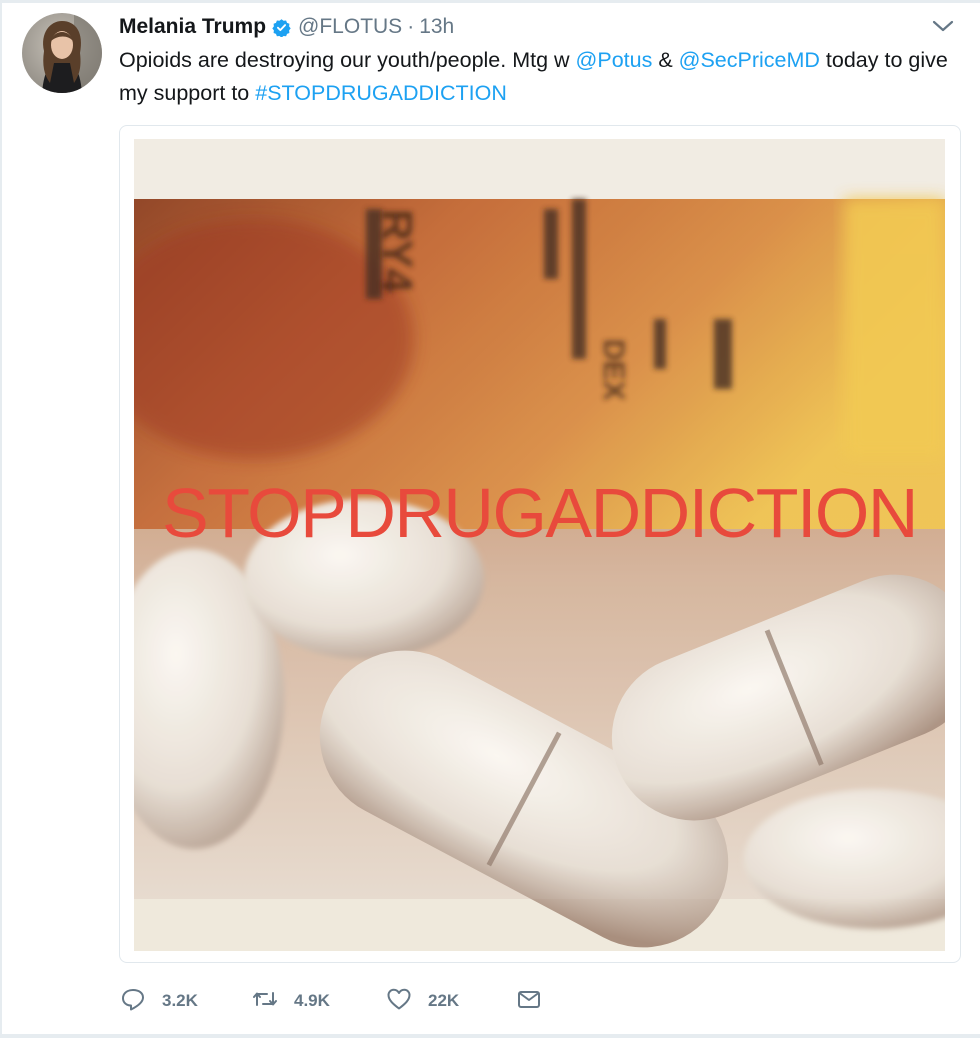 The width and height of the screenshot is (980, 1038). What do you see at coordinates (381, 93) in the screenshot?
I see `hashtag-link: #STOPDRUGADDICTION` at bounding box center [381, 93].